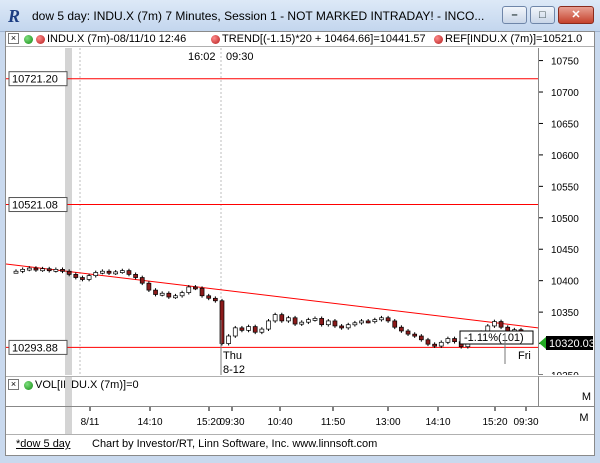 This screenshot has width=600, height=463. Describe the element at coordinates (40, 39) in the screenshot. I see `red-status-icon` at that location.